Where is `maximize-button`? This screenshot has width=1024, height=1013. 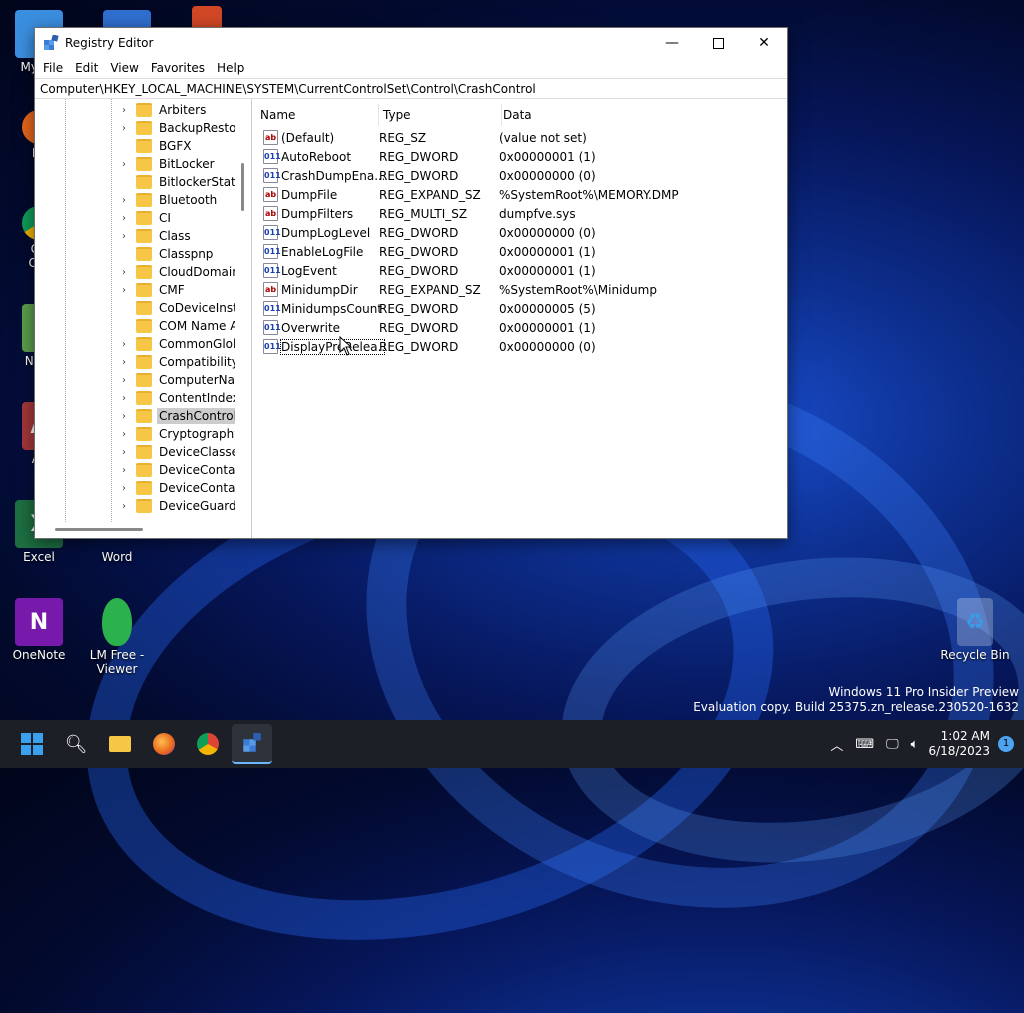 maximize-button is located at coordinates (718, 43).